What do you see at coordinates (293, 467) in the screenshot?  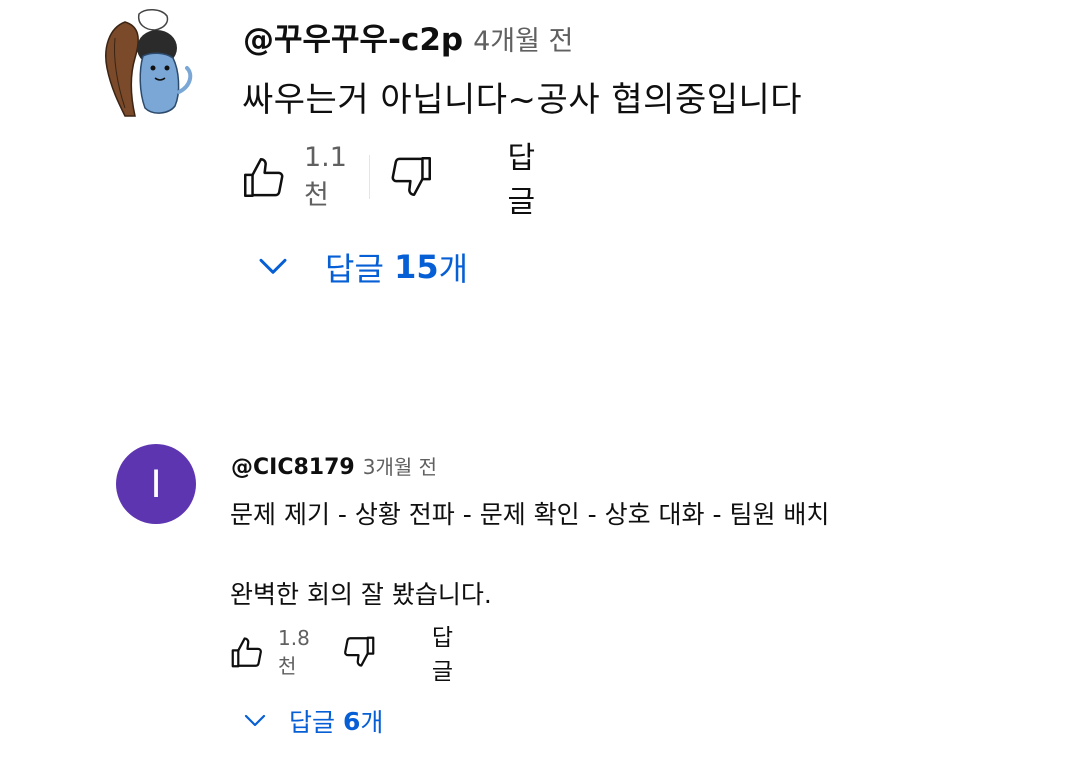 I see `author-name: @CIC8179` at bounding box center [293, 467].